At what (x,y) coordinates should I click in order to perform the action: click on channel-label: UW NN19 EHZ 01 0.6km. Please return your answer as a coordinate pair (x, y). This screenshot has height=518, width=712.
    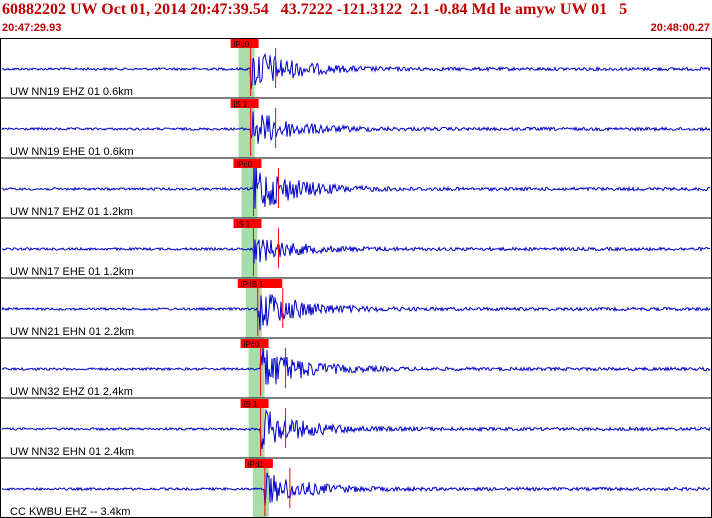
    Looking at the image, I should click on (71, 92).